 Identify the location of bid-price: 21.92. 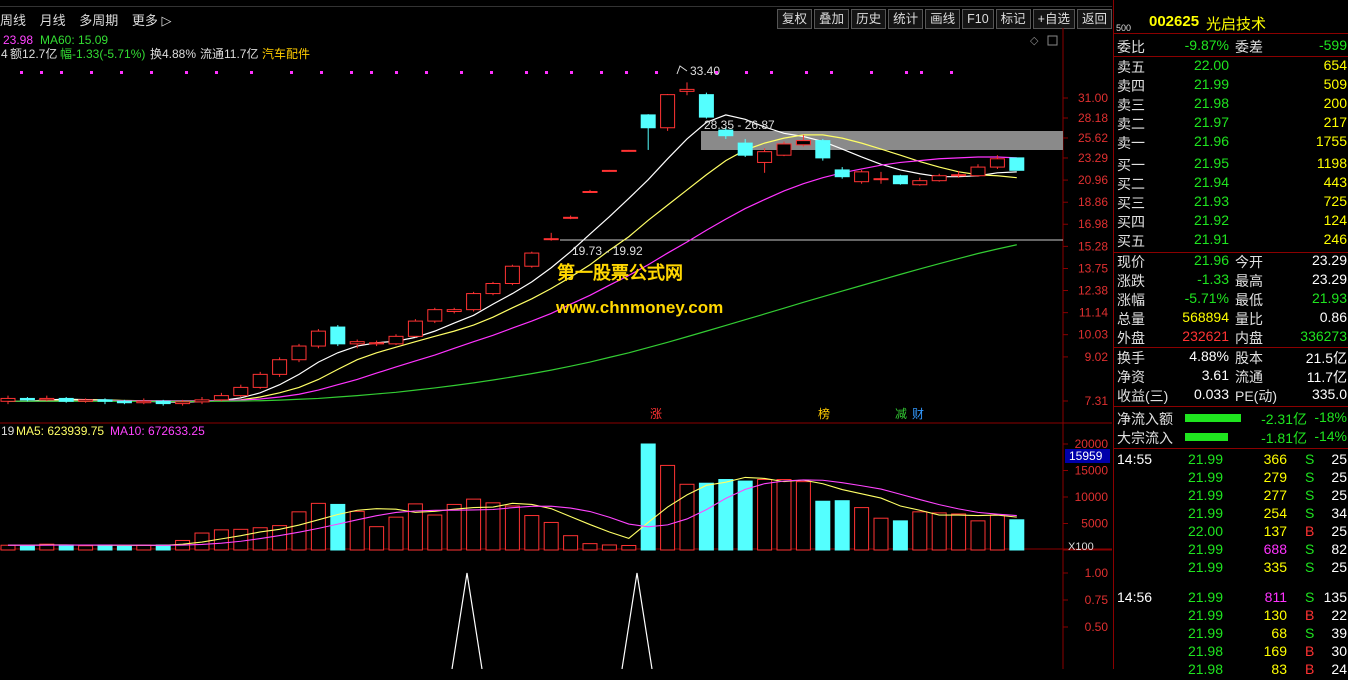
(1211, 220).